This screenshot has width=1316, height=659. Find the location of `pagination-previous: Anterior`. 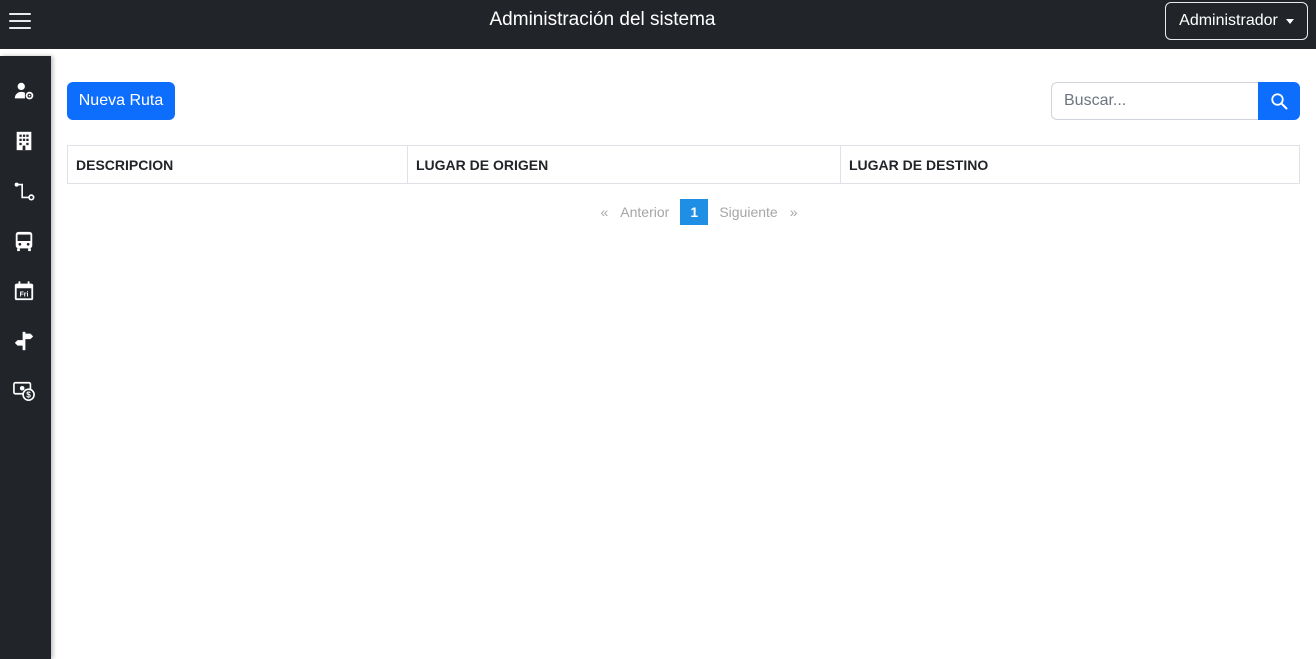

pagination-previous: Anterior is located at coordinates (644, 212).